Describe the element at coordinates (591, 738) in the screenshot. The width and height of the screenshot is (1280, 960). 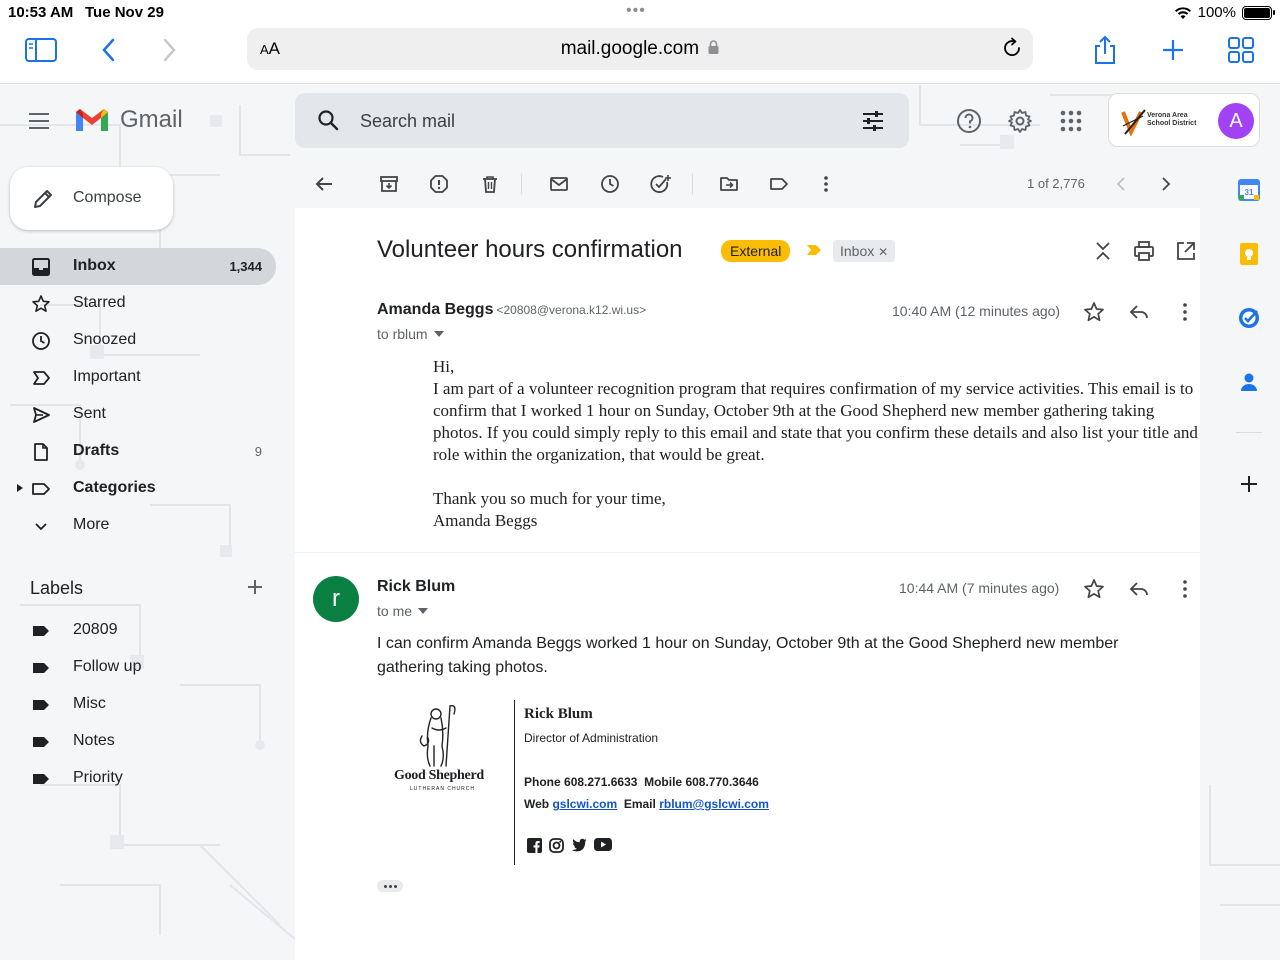
I see `signature-title: Director of Administration` at that location.